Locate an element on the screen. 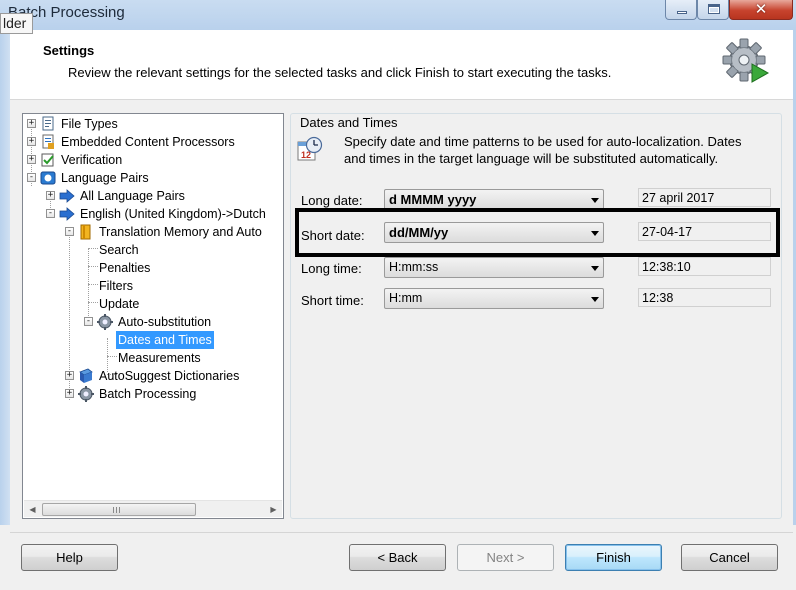 This screenshot has height=590, width=796. long-time-label: Long time: is located at coordinates (331, 268).